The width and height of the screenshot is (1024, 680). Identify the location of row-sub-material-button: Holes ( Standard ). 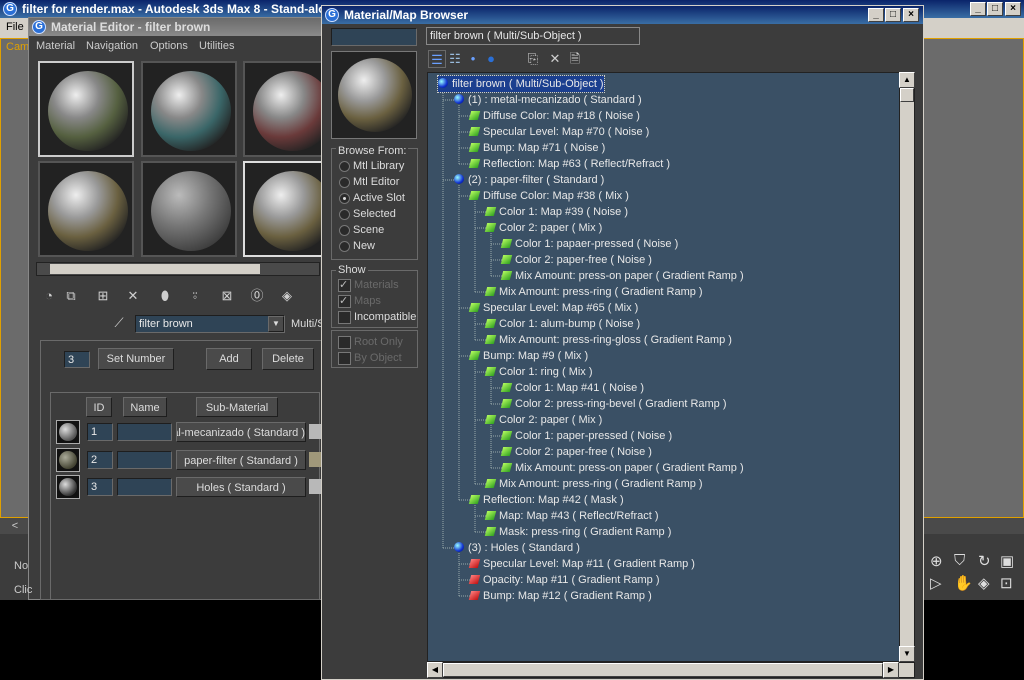
(241, 487).